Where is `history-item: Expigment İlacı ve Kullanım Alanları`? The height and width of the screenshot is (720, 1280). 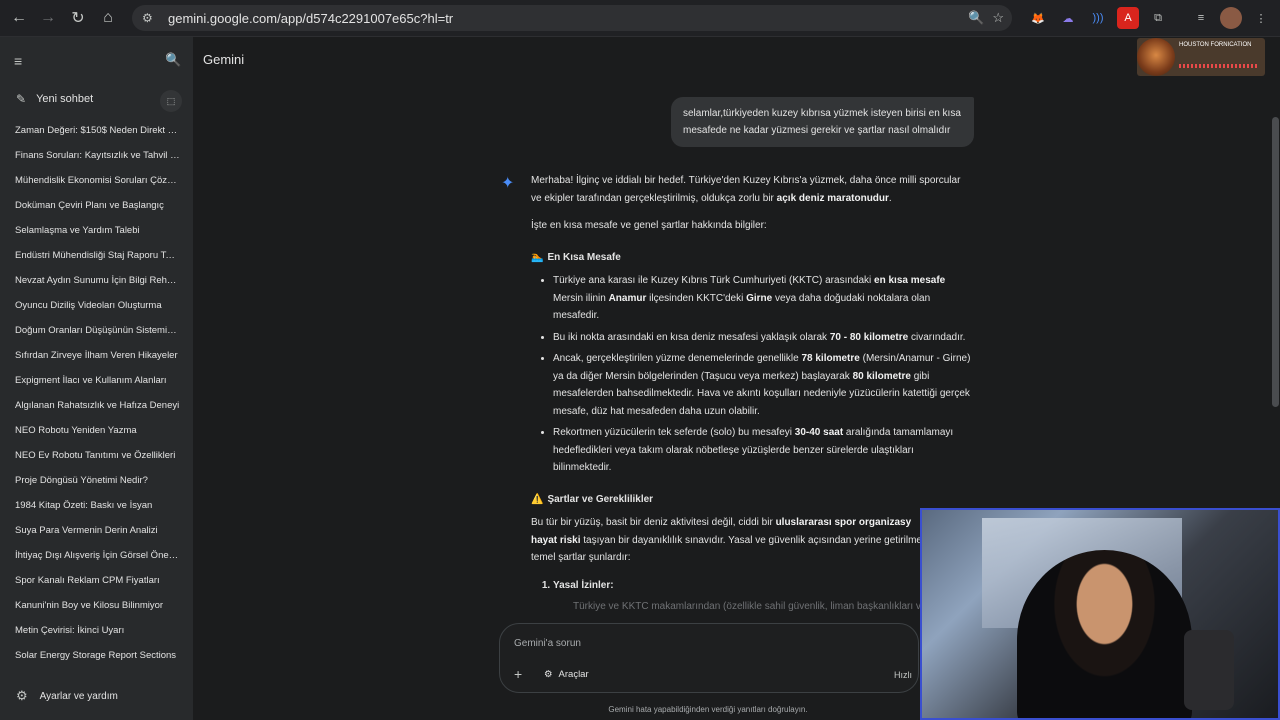
history-item: Expigment İlacı ve Kullanım Alanları is located at coordinates (90, 380).